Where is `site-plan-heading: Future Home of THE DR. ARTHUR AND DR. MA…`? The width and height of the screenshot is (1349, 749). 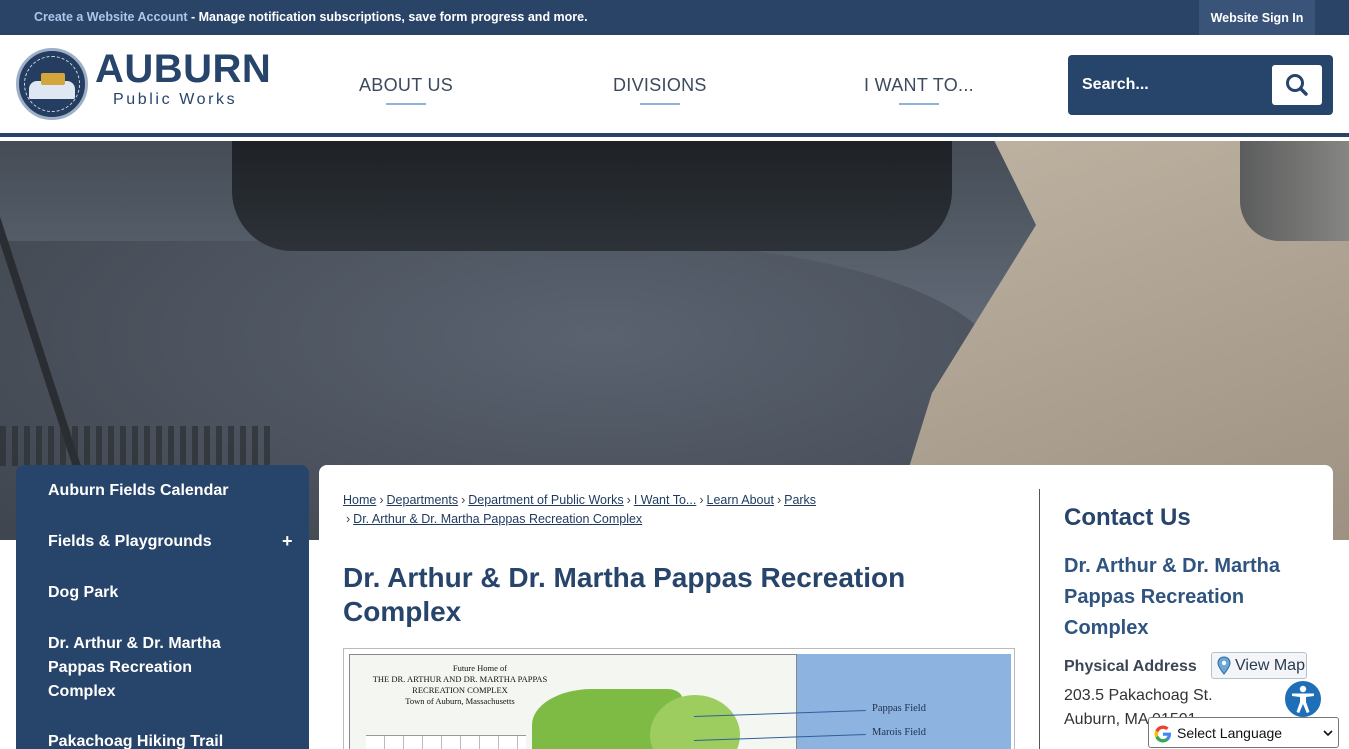 site-plan-heading: Future Home of THE DR. ARTHUR AND DR. MA… is located at coordinates (460, 685).